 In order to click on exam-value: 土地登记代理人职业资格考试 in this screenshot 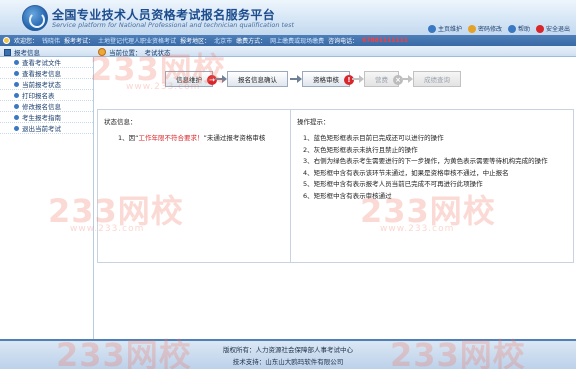, I will do `click(137, 41)`.